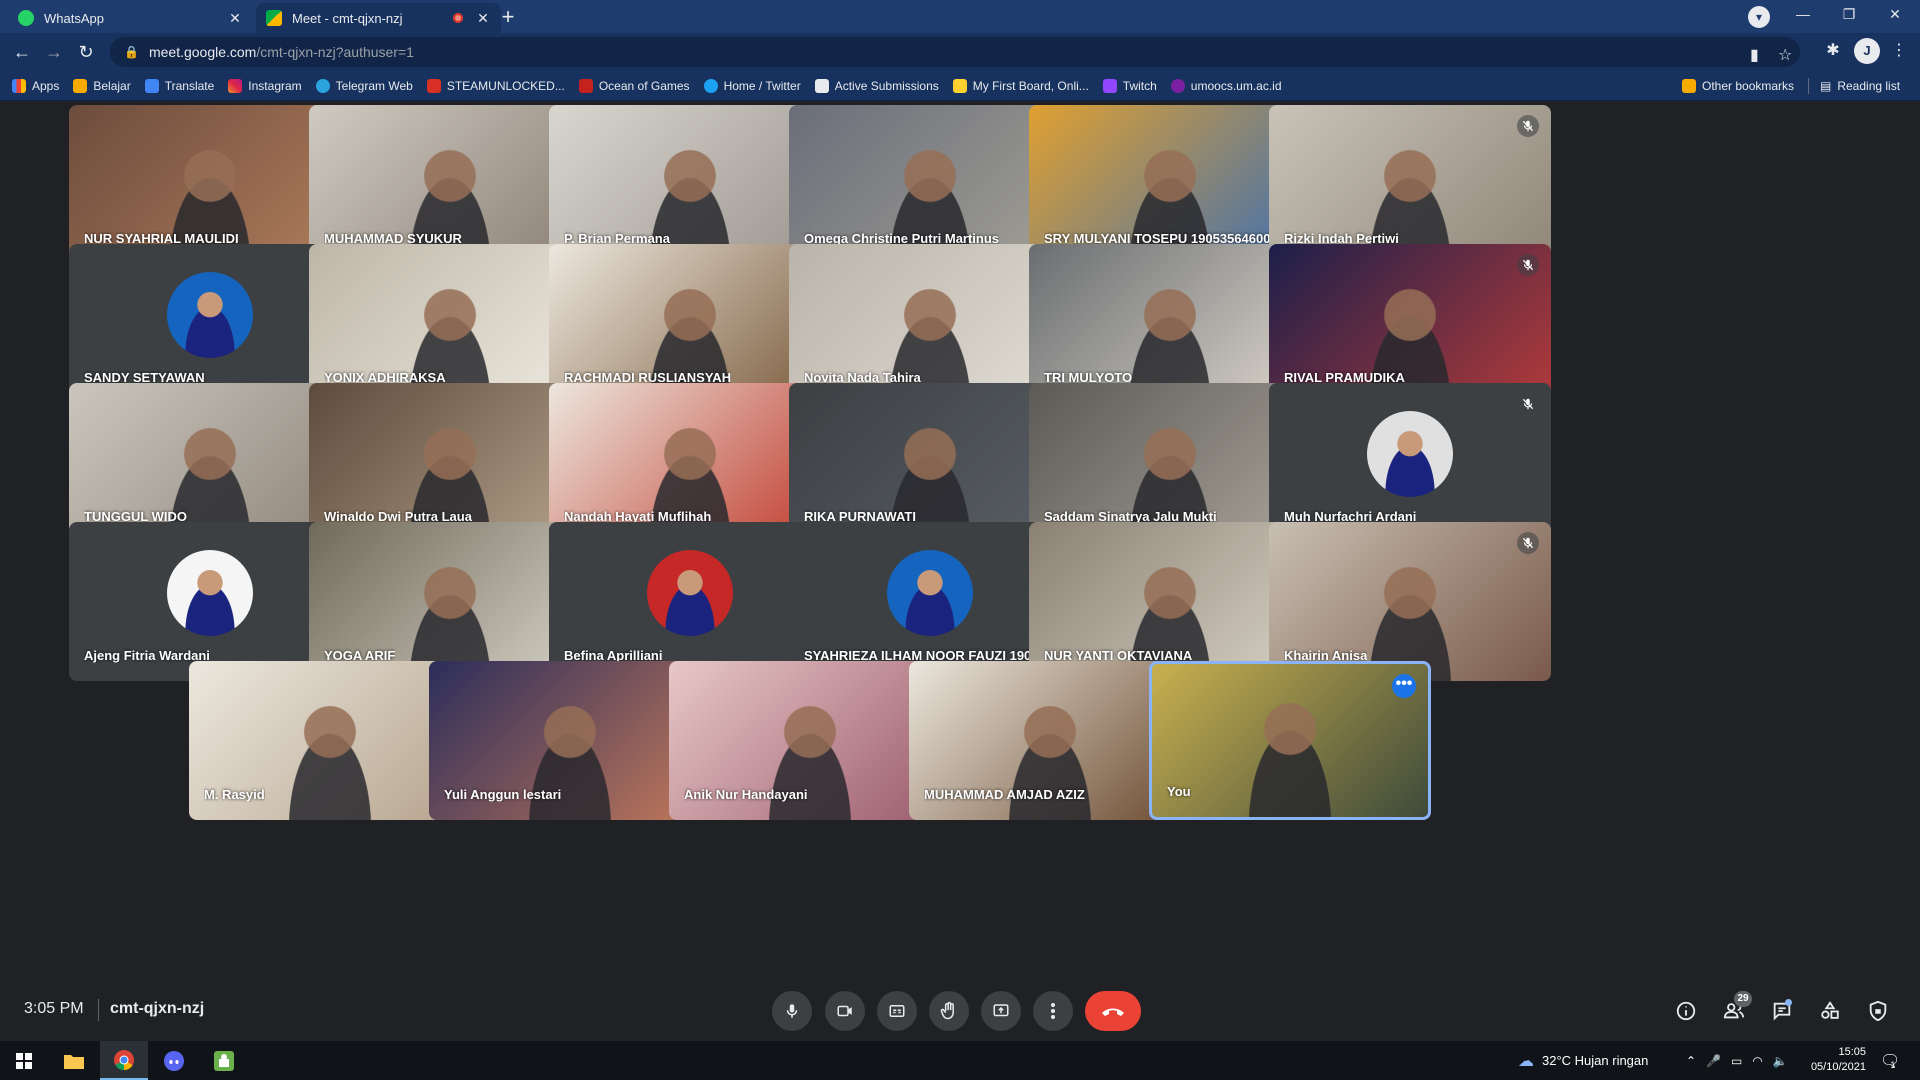 The image size is (1920, 1080). What do you see at coordinates (46, 85) in the screenshot?
I see `bookmark-label: Apps` at bounding box center [46, 85].